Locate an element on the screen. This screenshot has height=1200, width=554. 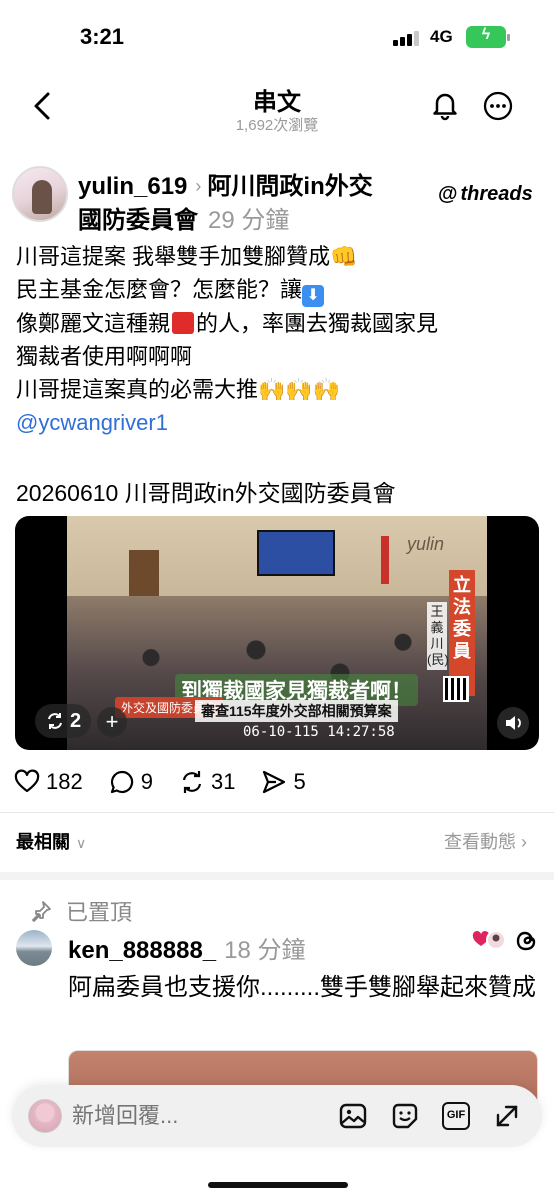
qr-code-icon is located at coordinates (456, 689).